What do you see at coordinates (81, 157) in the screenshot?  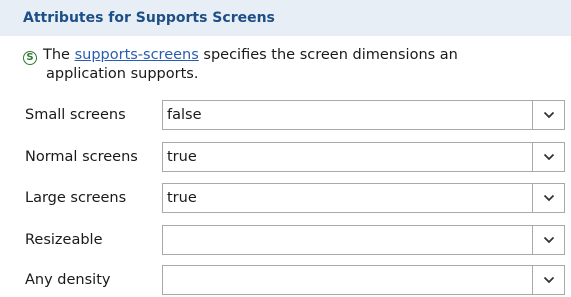 I see `normal-screens-label: Normal screens` at bounding box center [81, 157].